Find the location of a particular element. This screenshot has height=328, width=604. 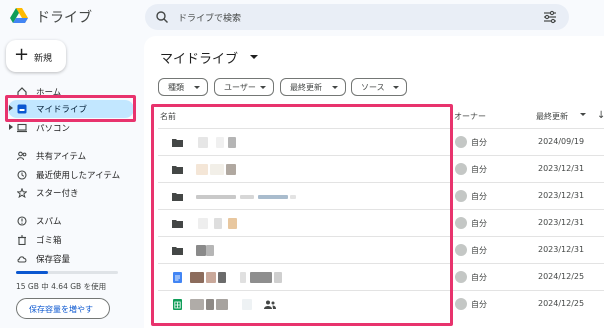

google-drive-logo-icon is located at coordinates (19, 15).